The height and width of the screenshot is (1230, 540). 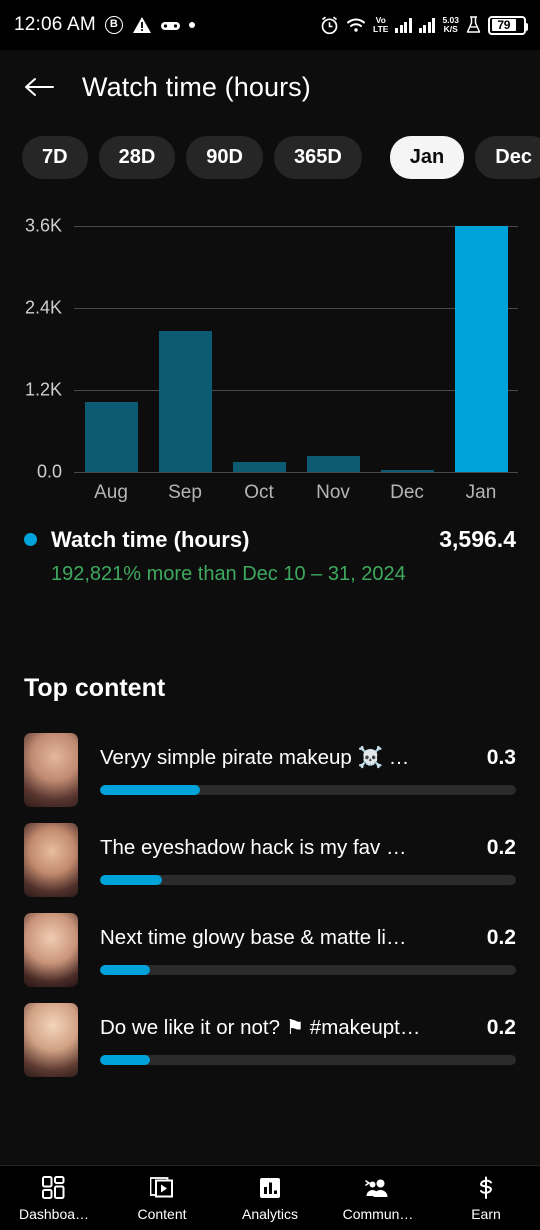 I want to click on chip-28d: 28D, so click(x=137, y=157).